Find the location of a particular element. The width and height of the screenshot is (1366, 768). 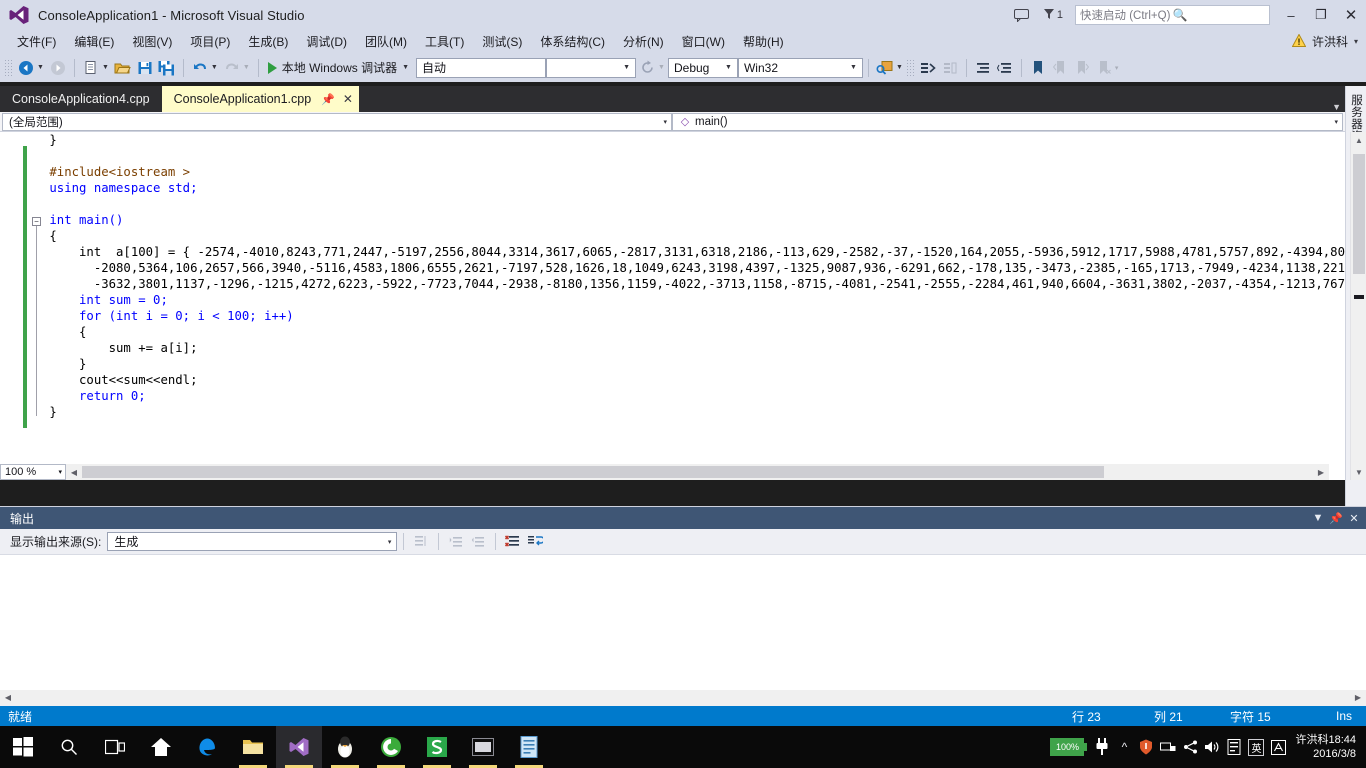

platform-combo: Win32 ▼ is located at coordinates (800, 67).